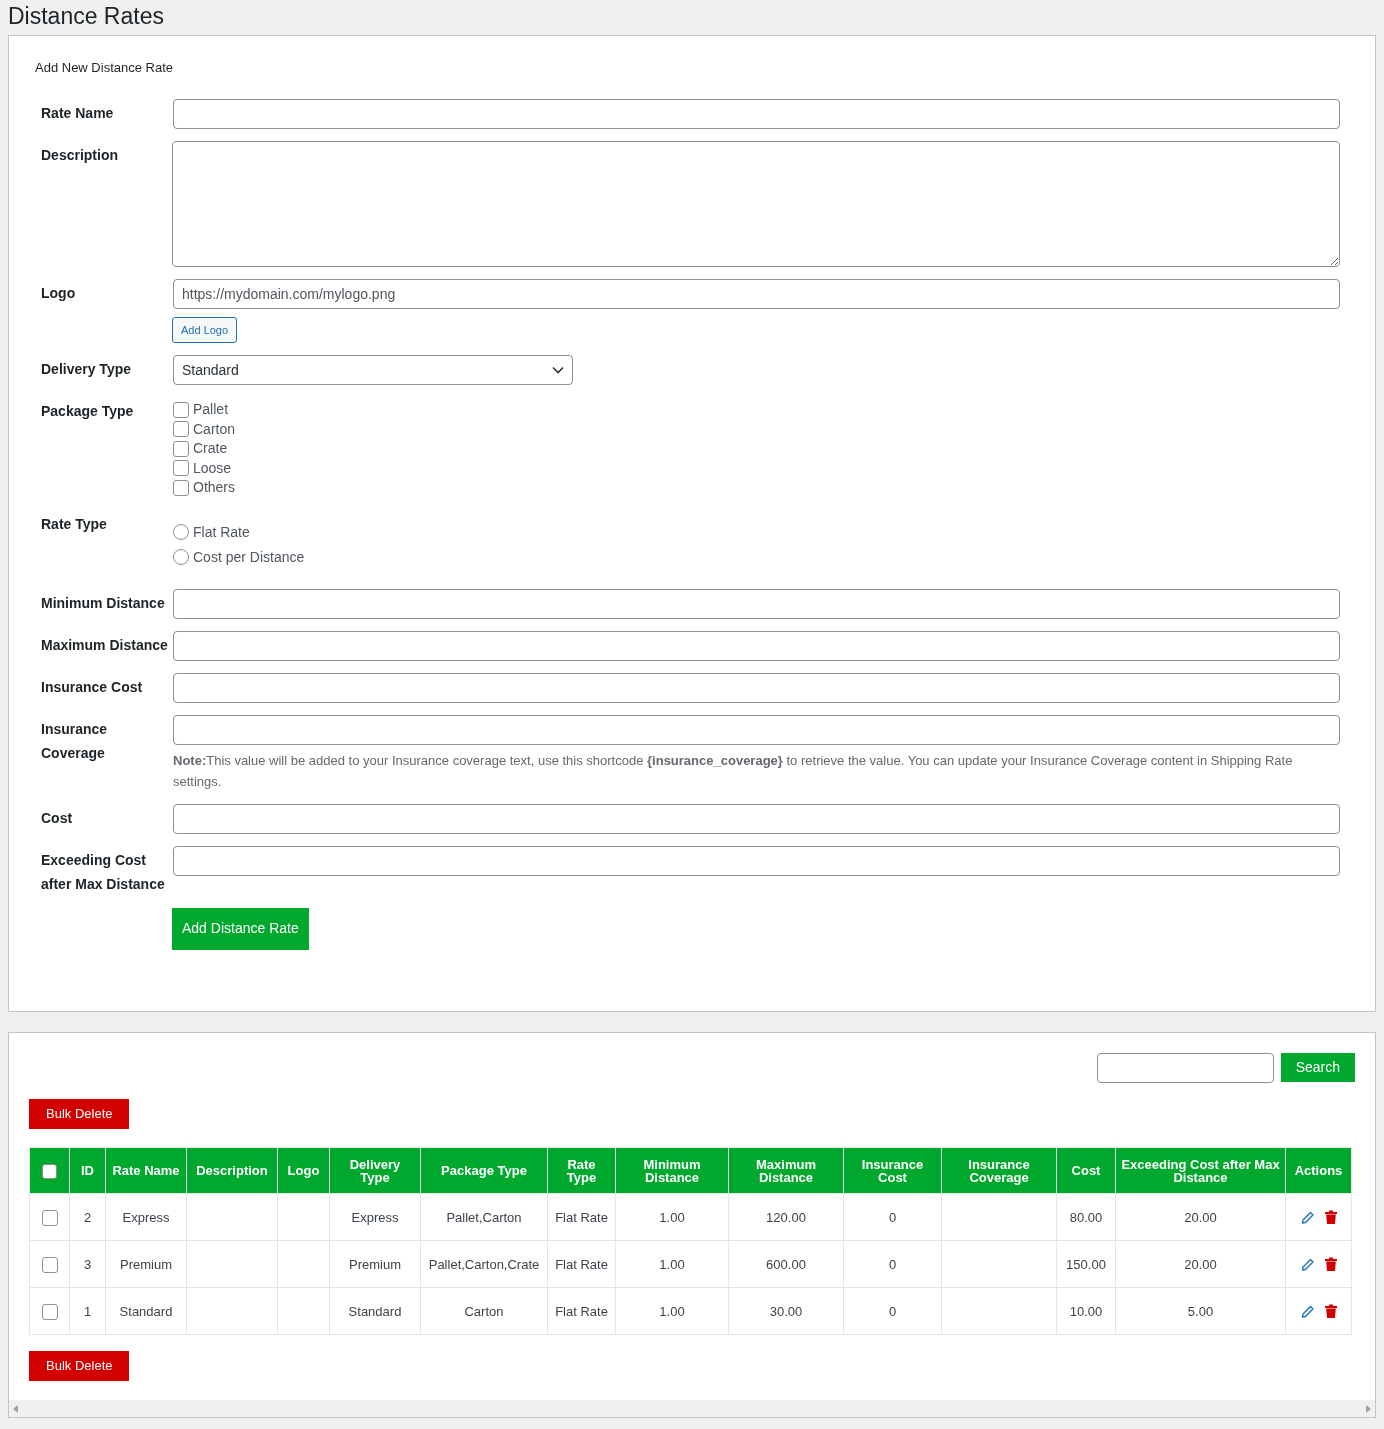 This screenshot has width=1384, height=1429. Describe the element at coordinates (1086, 1311) in the screenshot. I see `table-cell: 10.00` at that location.